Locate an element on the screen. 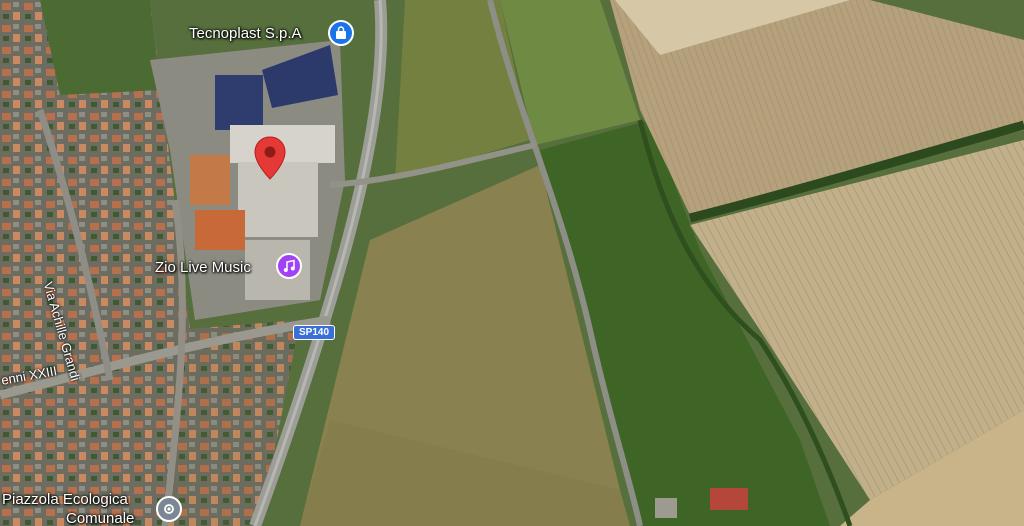 The width and height of the screenshot is (1024, 526). place-label-zio-live-music: Zio Live Music is located at coordinates (203, 268).